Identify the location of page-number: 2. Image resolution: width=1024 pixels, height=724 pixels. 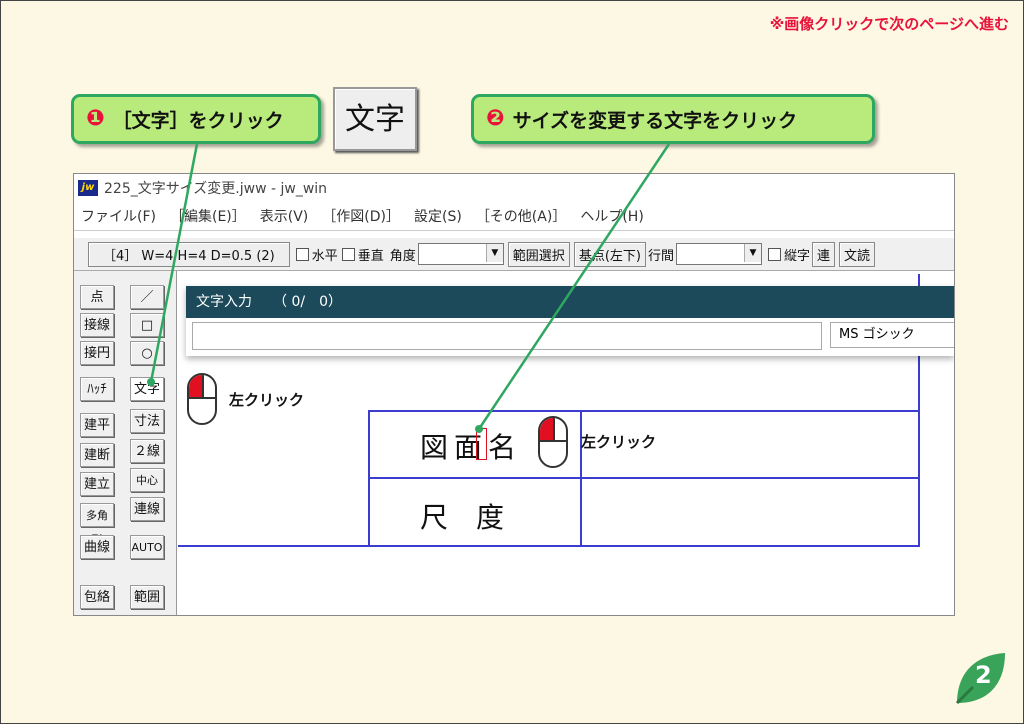
(983, 675).